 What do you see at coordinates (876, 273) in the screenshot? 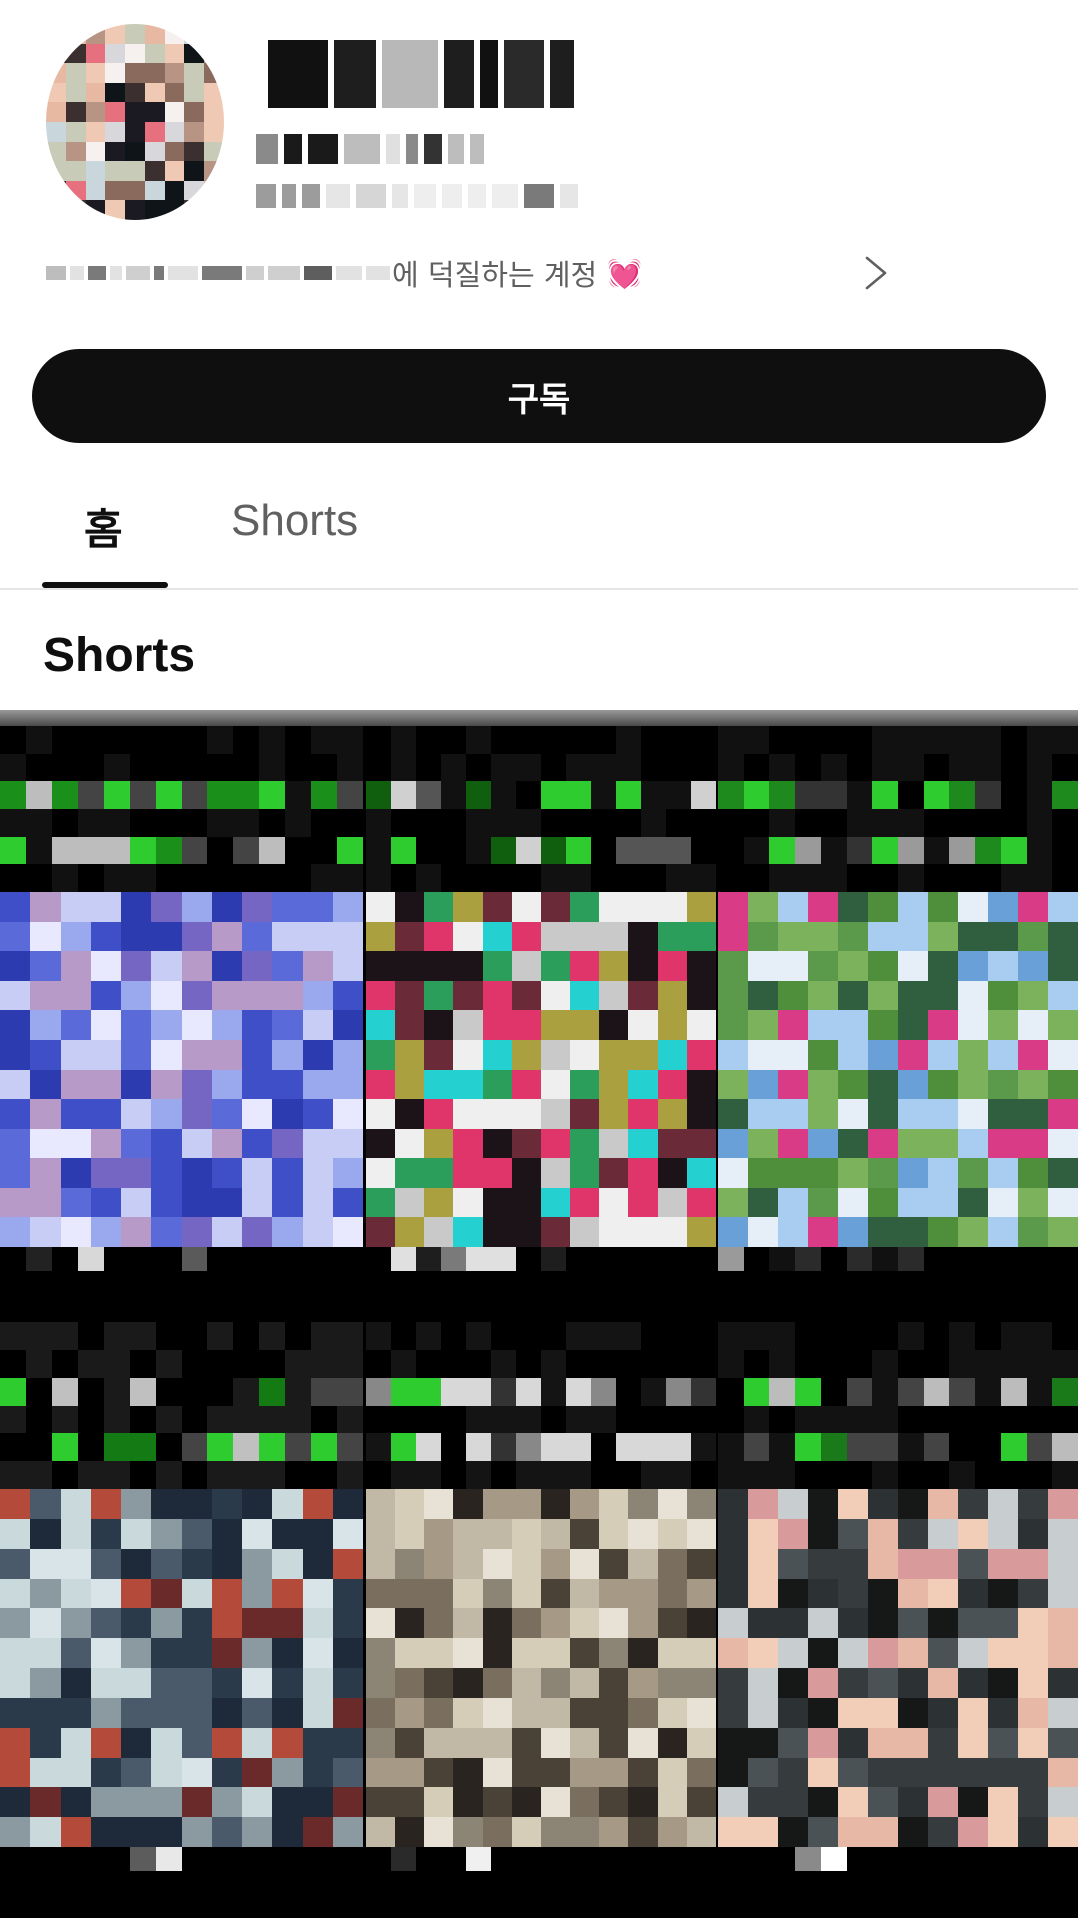
I see `chevron-right-icon` at bounding box center [876, 273].